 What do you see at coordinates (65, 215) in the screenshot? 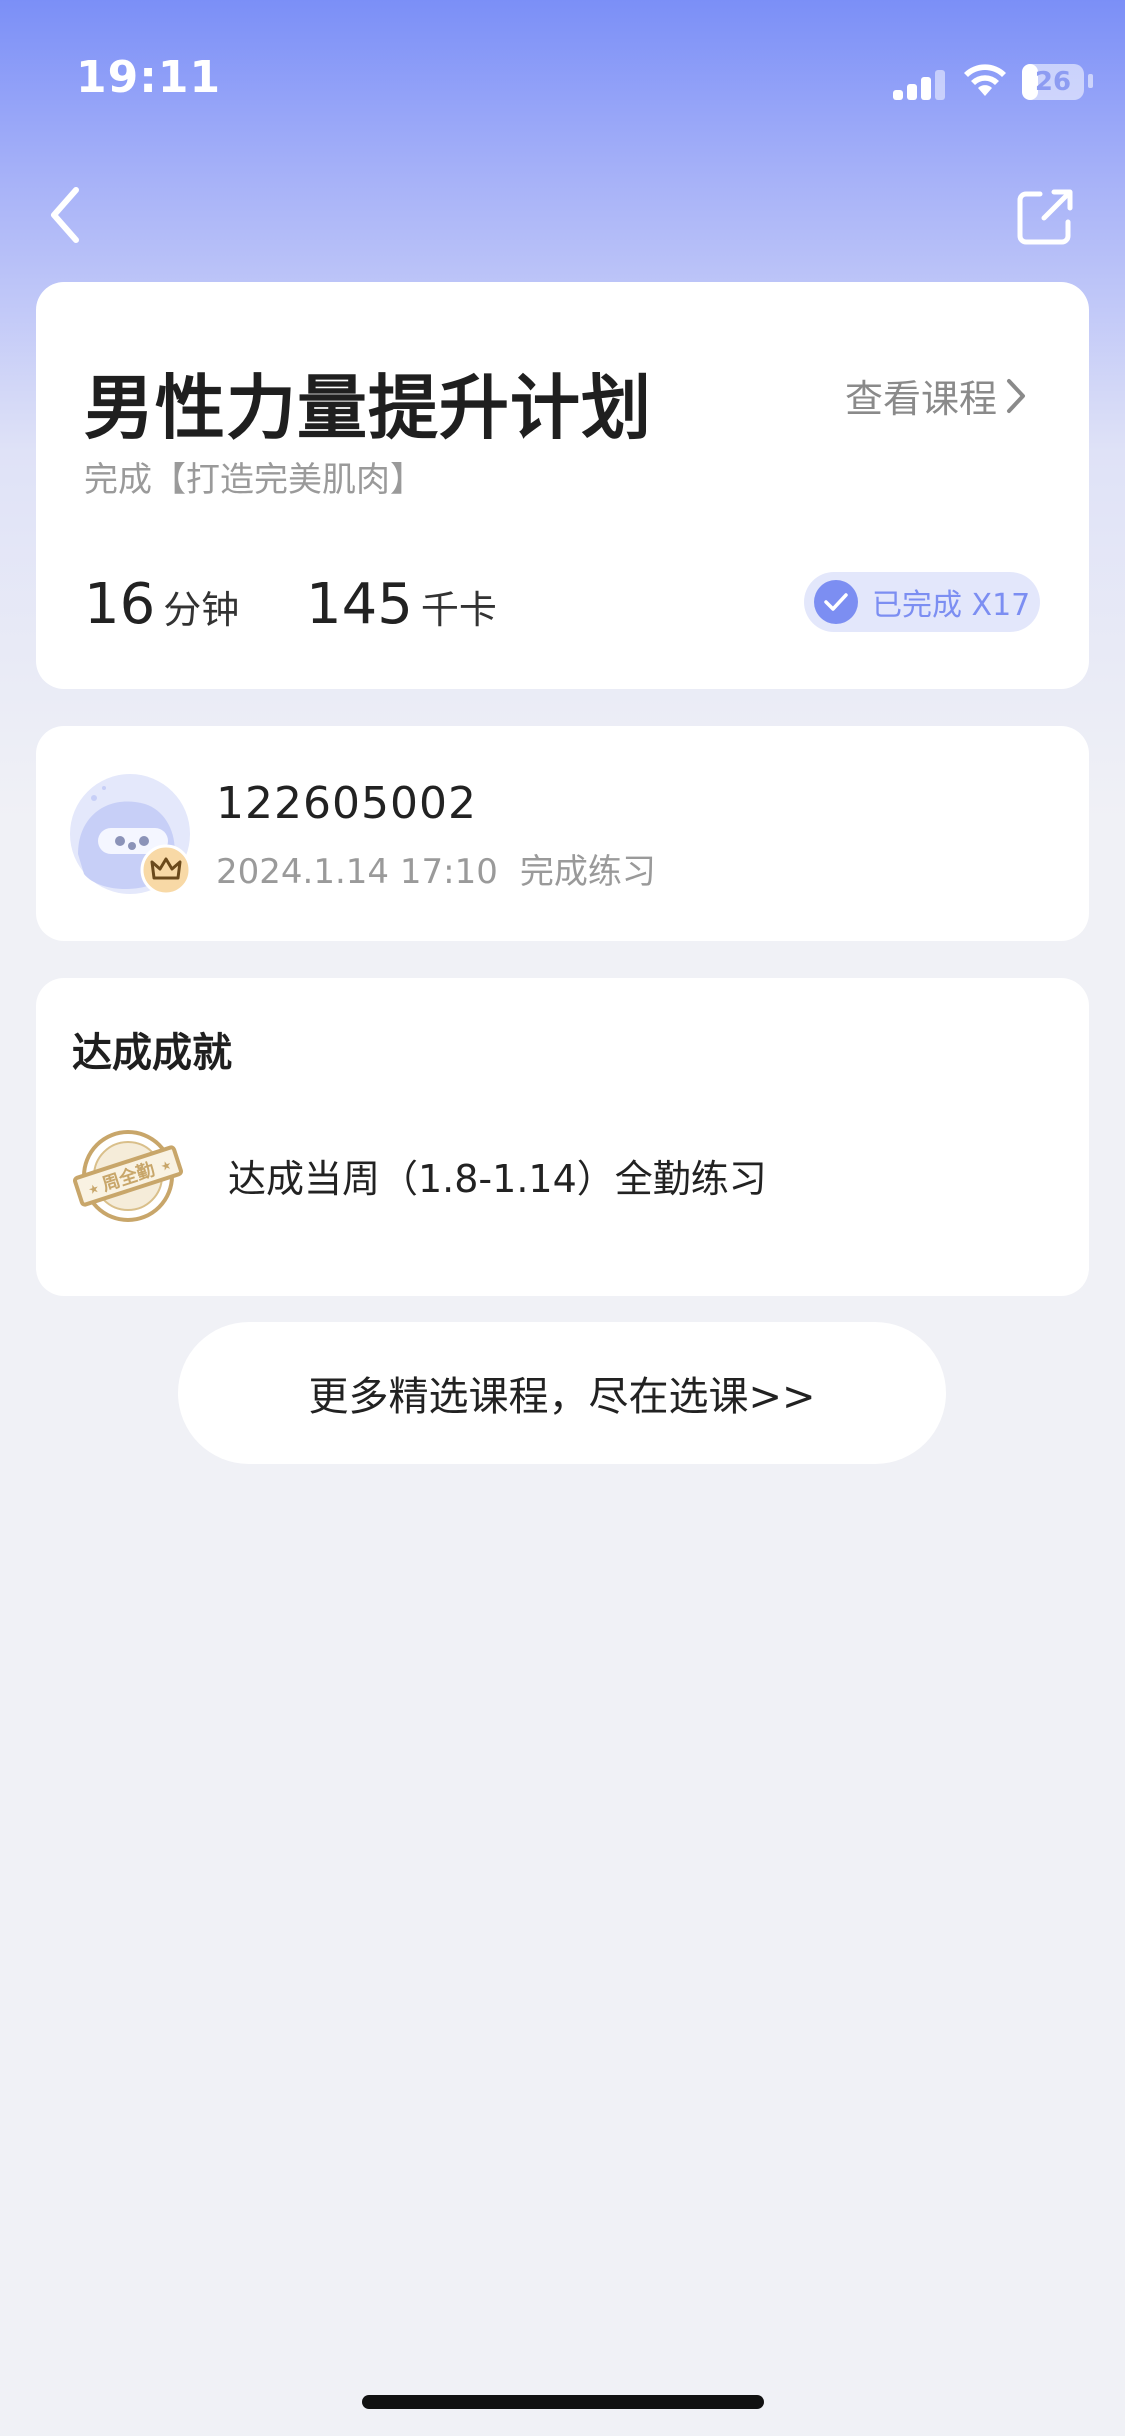
I see `chevron-left-icon` at bounding box center [65, 215].